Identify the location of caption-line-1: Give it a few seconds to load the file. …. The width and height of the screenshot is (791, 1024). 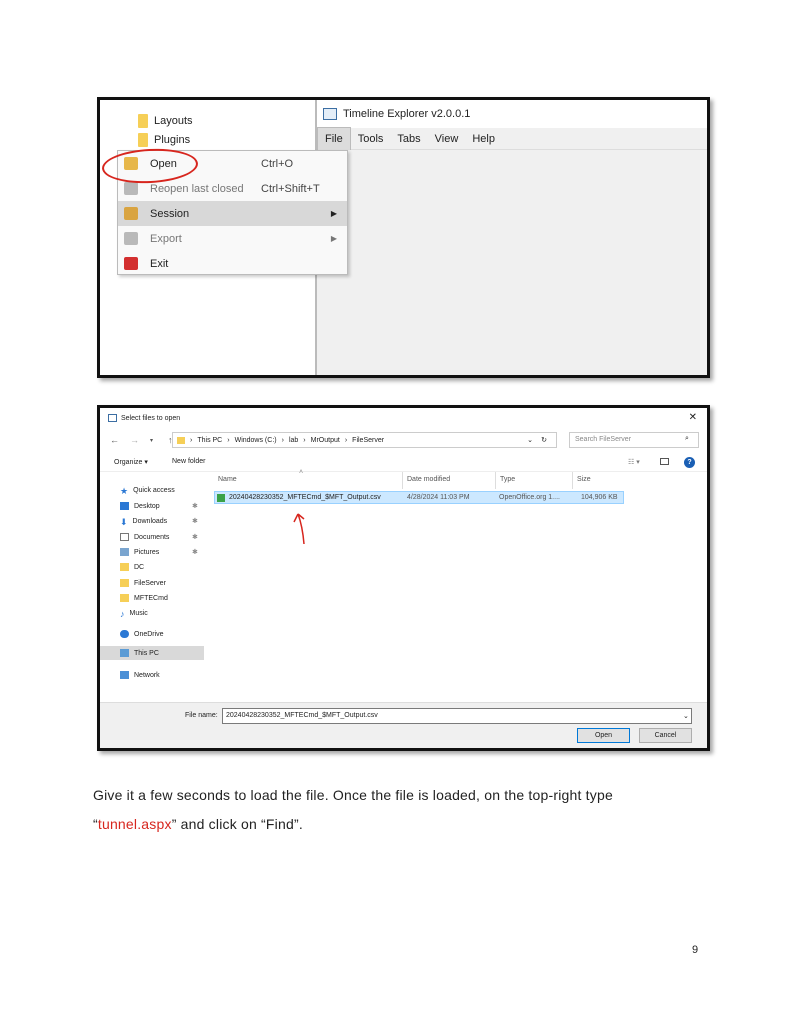
(353, 795).